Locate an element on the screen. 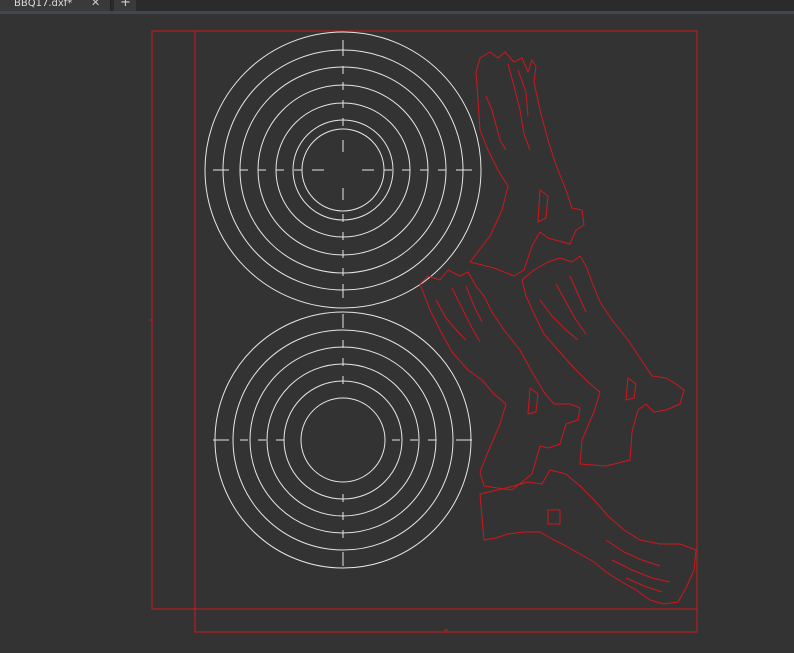 The image size is (794, 653). target-bottom is located at coordinates (342, 440).